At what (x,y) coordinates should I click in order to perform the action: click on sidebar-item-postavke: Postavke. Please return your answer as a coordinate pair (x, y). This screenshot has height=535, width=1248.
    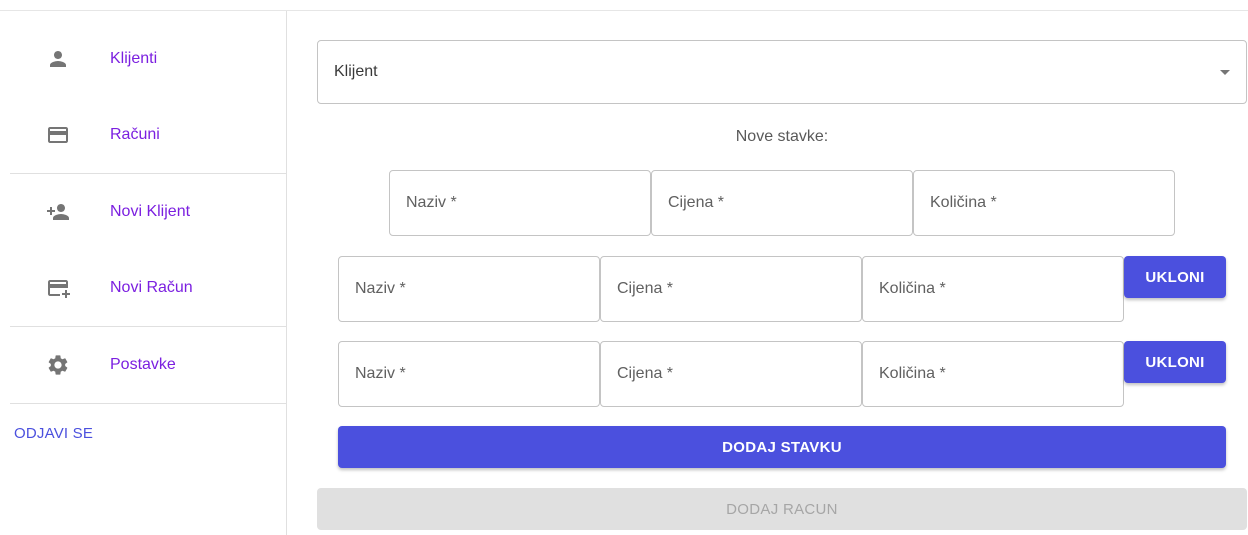
    Looking at the image, I should click on (143, 365).